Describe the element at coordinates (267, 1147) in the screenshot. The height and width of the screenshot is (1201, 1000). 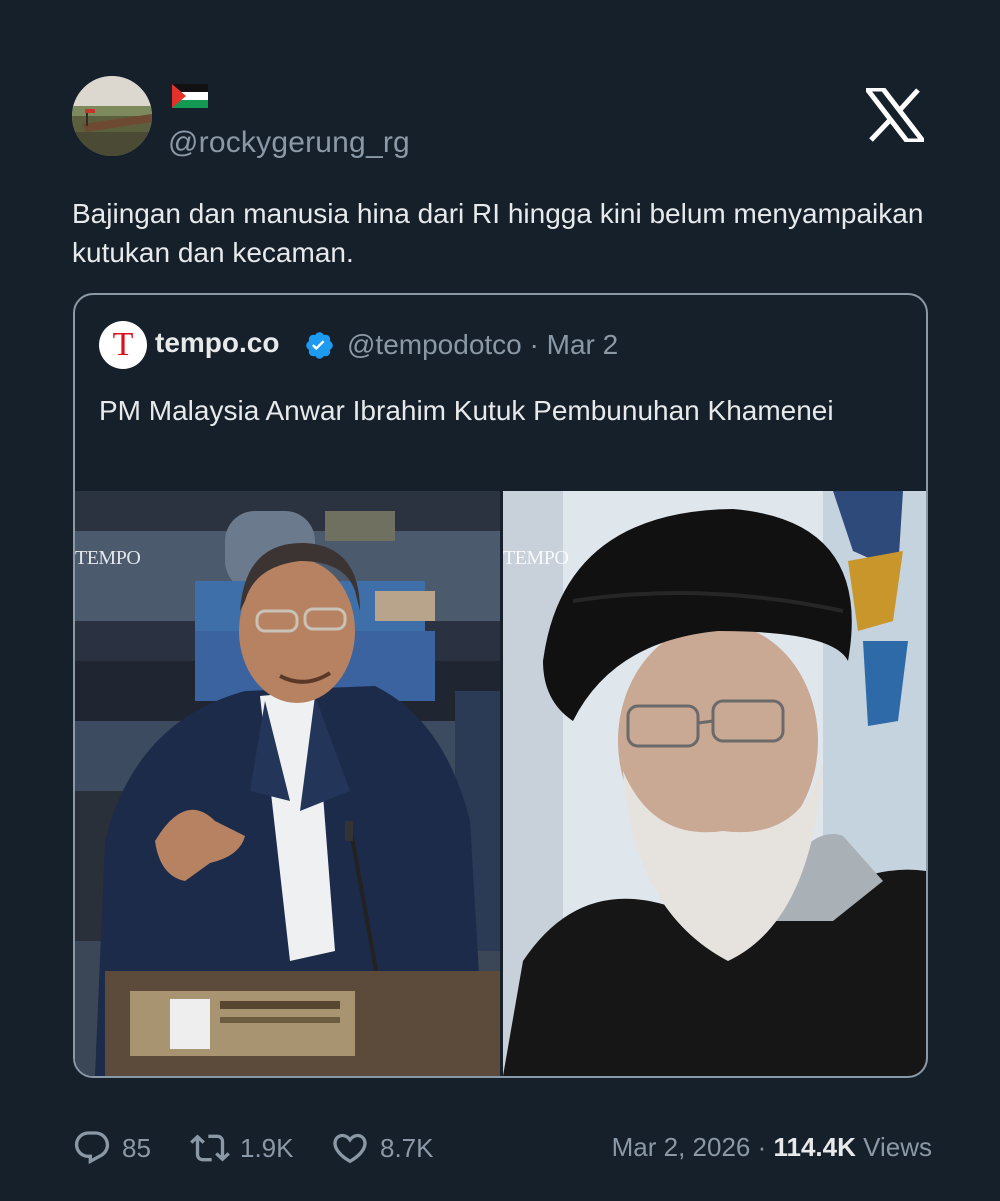
I see `repost-count: 1.9K` at that location.